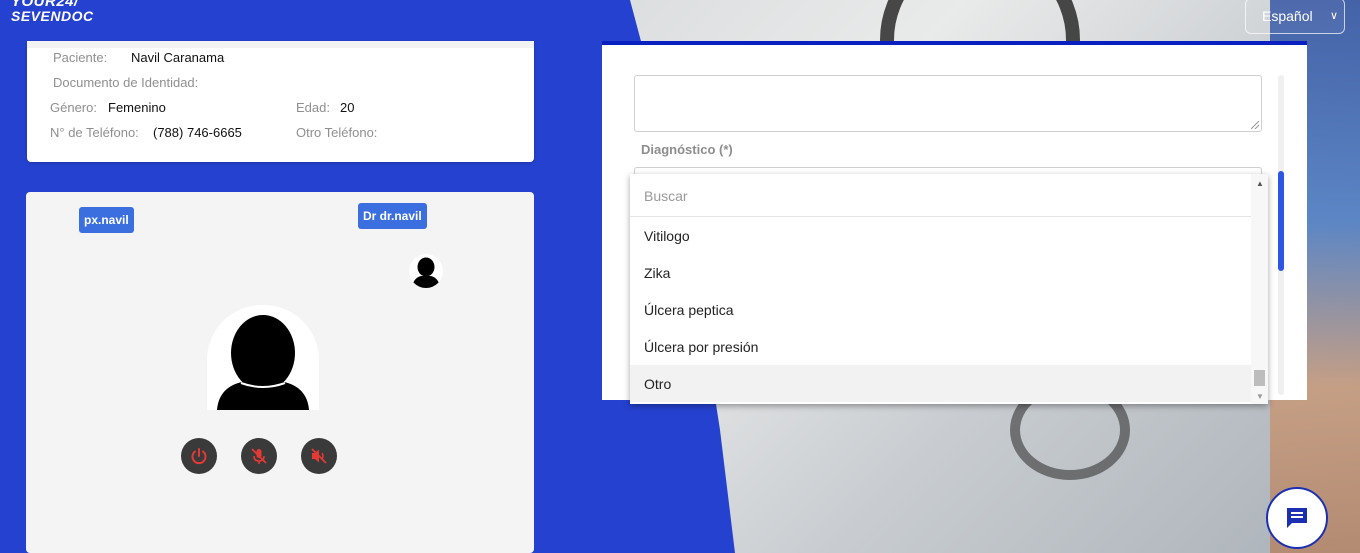 The width and height of the screenshot is (1360, 553). Describe the element at coordinates (1259, 378) in the screenshot. I see `dropdown-scrollbar-thumb` at that location.